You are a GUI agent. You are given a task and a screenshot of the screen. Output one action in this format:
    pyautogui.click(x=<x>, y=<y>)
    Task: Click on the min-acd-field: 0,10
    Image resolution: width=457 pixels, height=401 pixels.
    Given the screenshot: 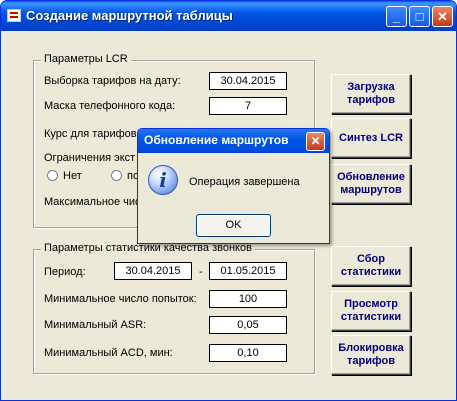 What is the action you would take?
    pyautogui.click(x=248, y=353)
    